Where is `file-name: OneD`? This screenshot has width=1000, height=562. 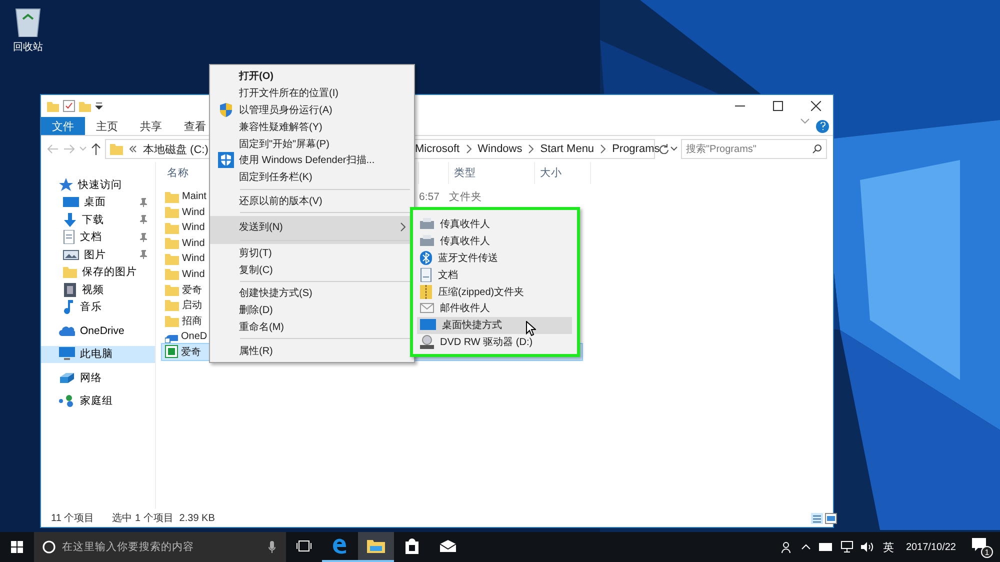
file-name: OneD is located at coordinates (194, 336).